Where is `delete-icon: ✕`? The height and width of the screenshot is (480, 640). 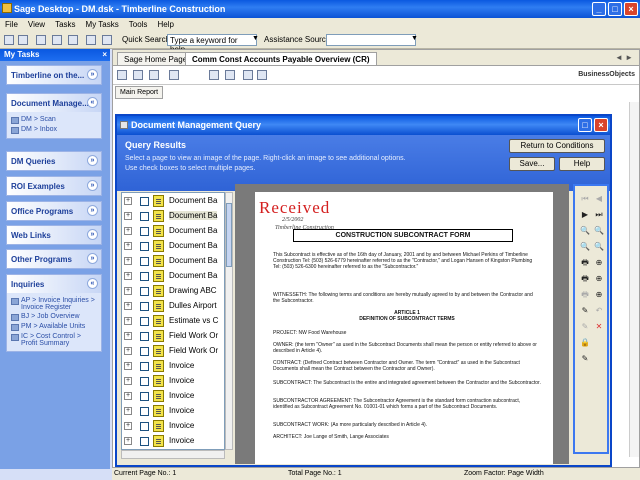 delete-icon: ✕ is located at coordinates (599, 327).